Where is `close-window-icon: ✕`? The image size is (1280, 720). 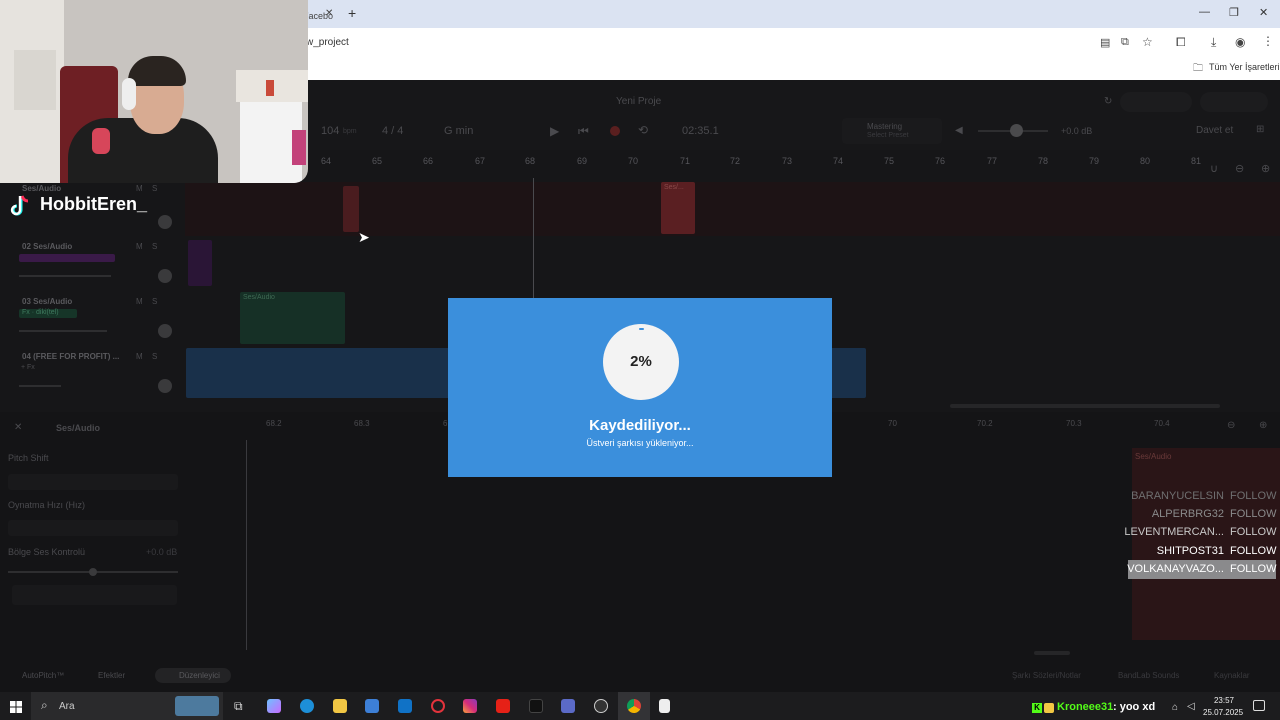
close-window-icon: ✕ is located at coordinates (1263, 12).